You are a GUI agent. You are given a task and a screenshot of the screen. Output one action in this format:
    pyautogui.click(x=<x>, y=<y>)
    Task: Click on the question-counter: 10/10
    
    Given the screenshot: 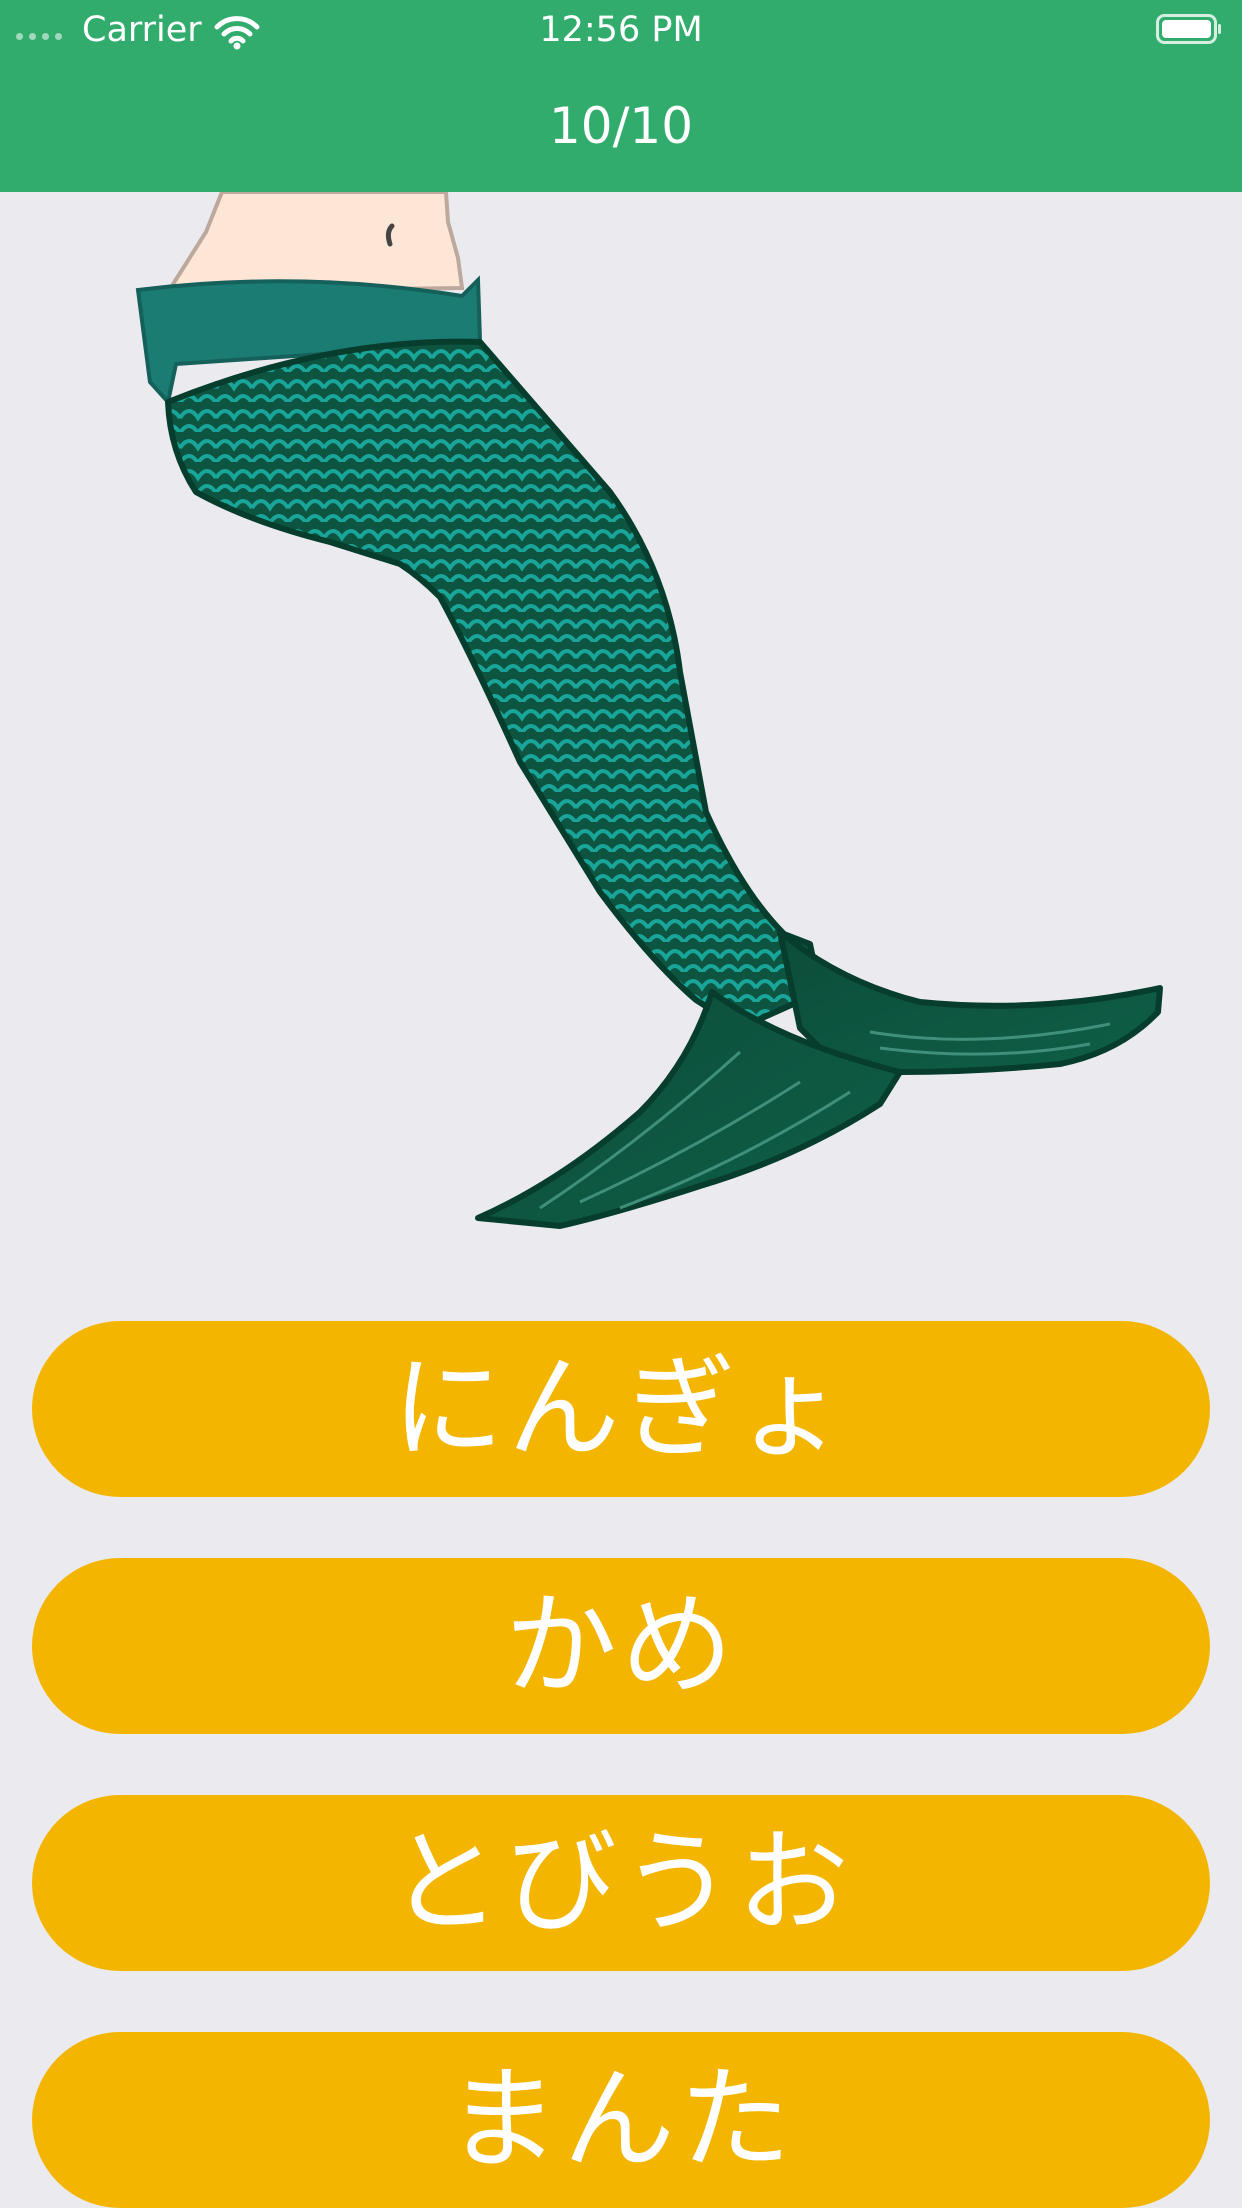 What is the action you would take?
    pyautogui.click(x=621, y=126)
    